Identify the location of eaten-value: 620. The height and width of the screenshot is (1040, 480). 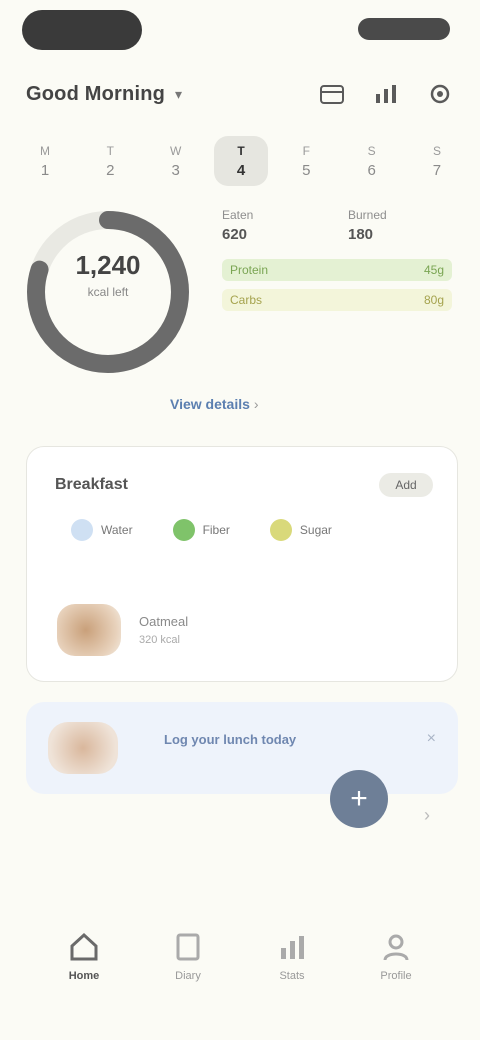
(235, 234).